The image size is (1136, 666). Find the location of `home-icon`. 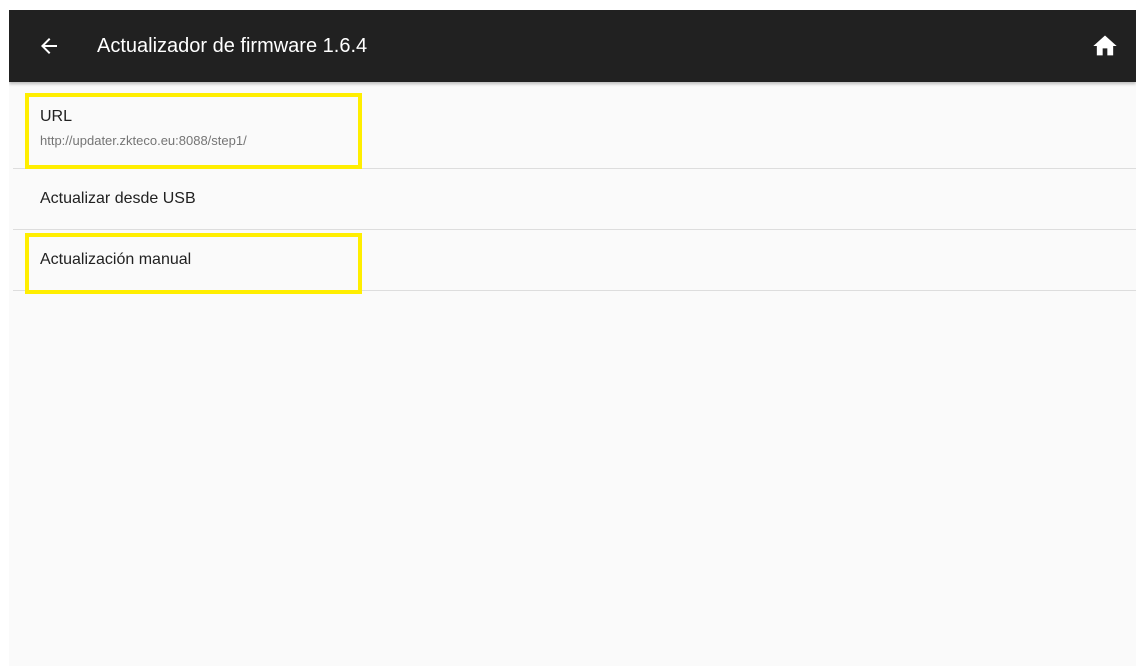

home-icon is located at coordinates (1105, 45).